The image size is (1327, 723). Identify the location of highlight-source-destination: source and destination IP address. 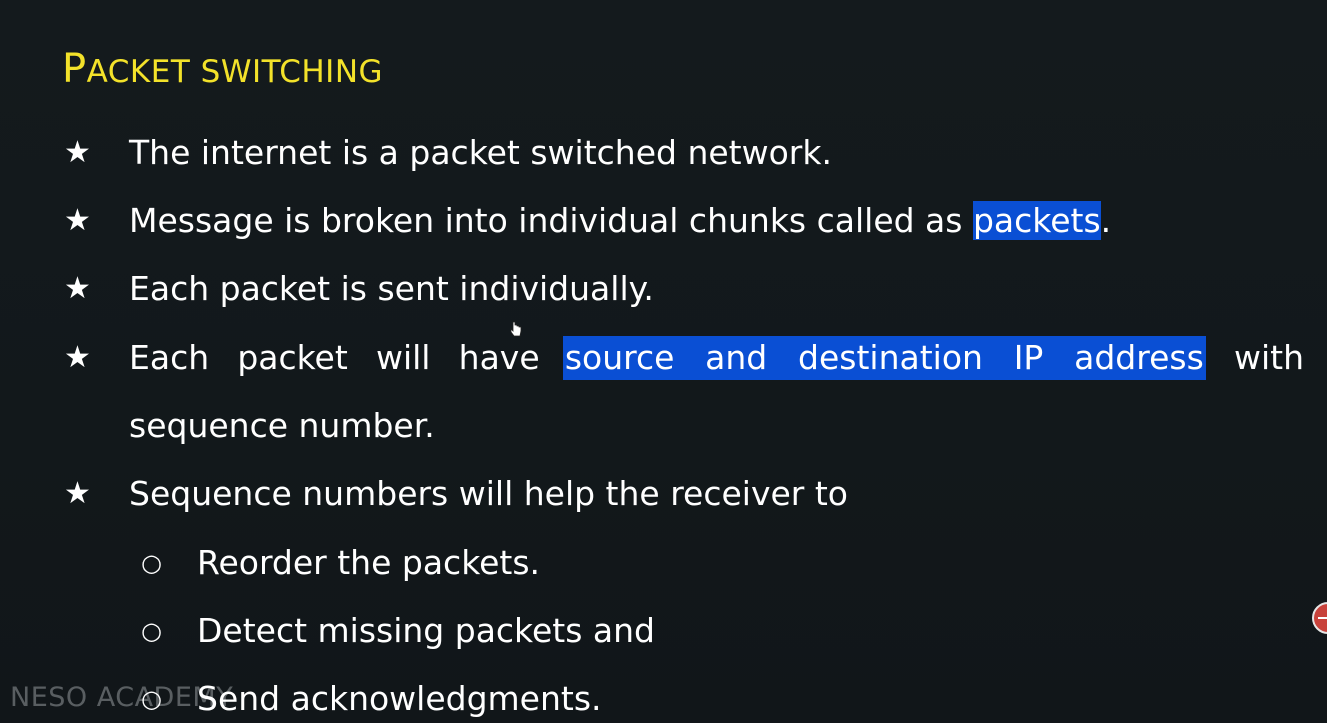
(884, 358).